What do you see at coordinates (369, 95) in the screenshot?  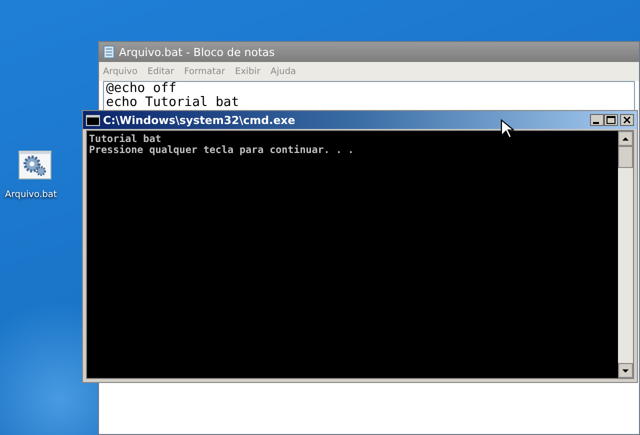 I see `text-editor: @echo off echo Tutorial bat` at bounding box center [369, 95].